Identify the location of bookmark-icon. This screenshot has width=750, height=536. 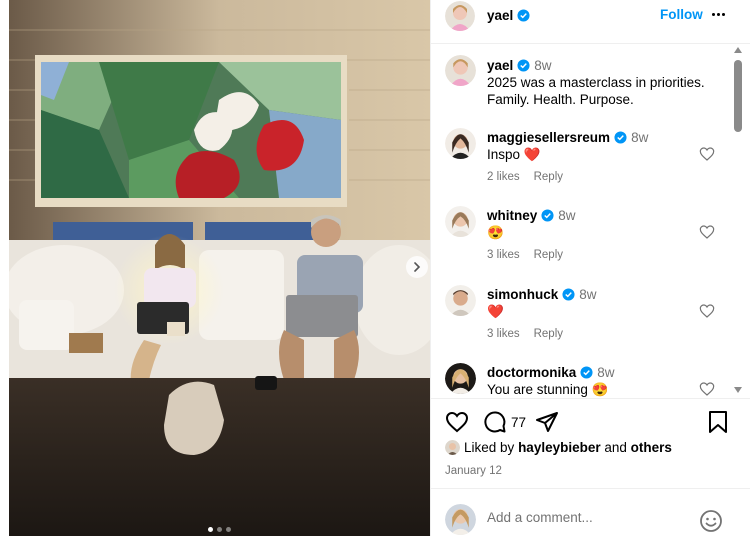
(718, 422).